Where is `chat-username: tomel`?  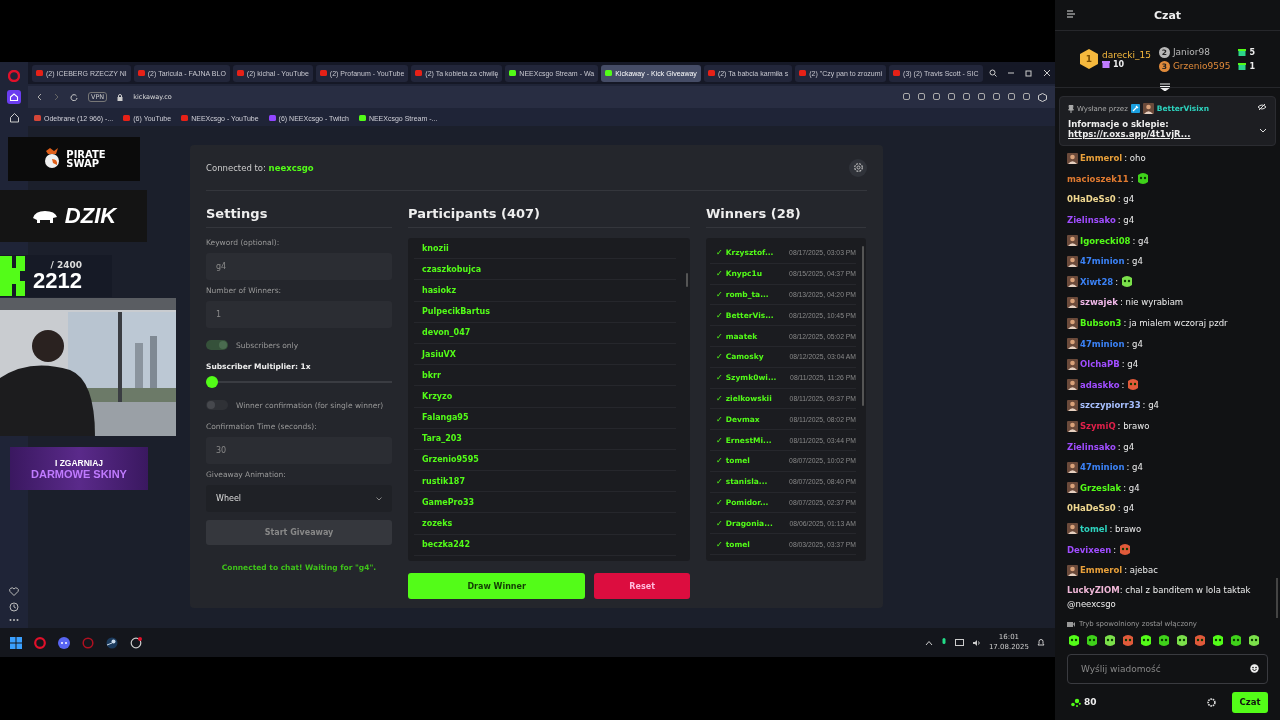
chat-username: tomel is located at coordinates (1094, 529).